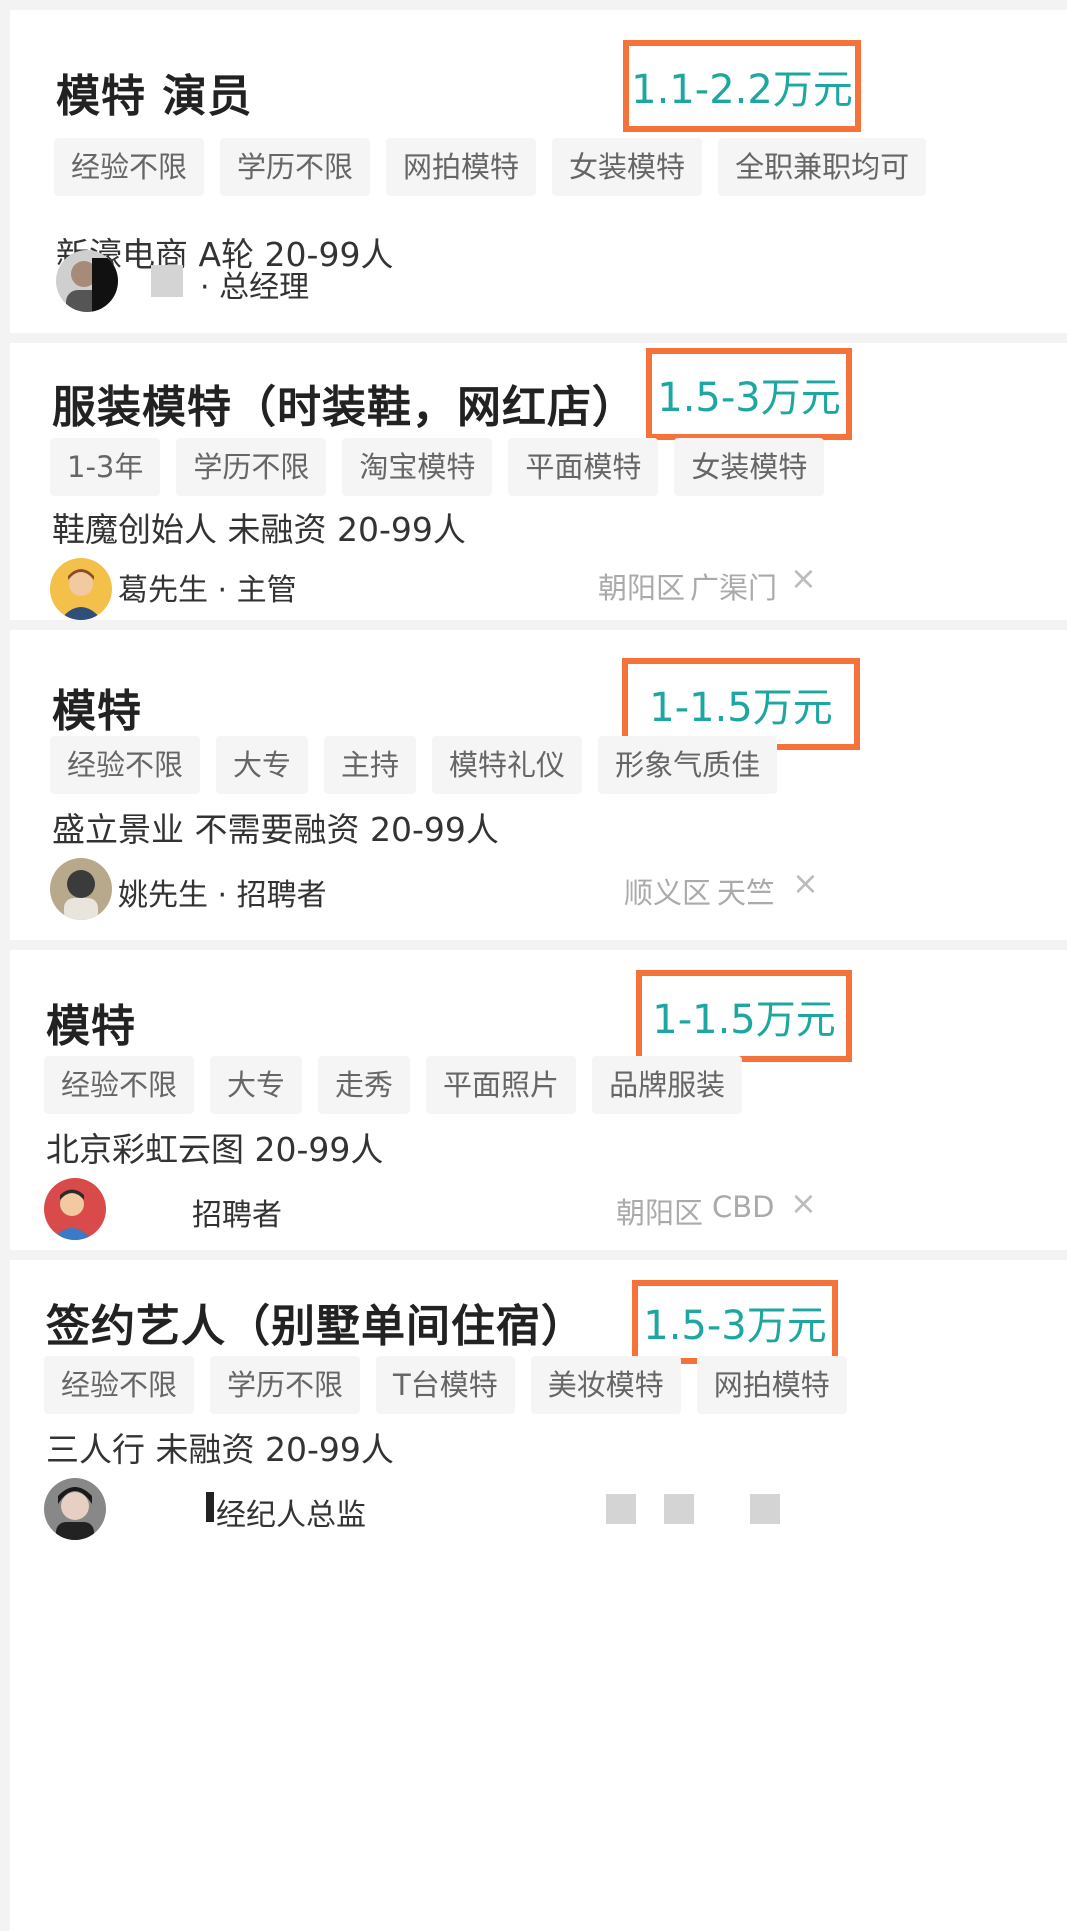  What do you see at coordinates (605, 1385) in the screenshot?
I see `tag: 美妆模特` at bounding box center [605, 1385].